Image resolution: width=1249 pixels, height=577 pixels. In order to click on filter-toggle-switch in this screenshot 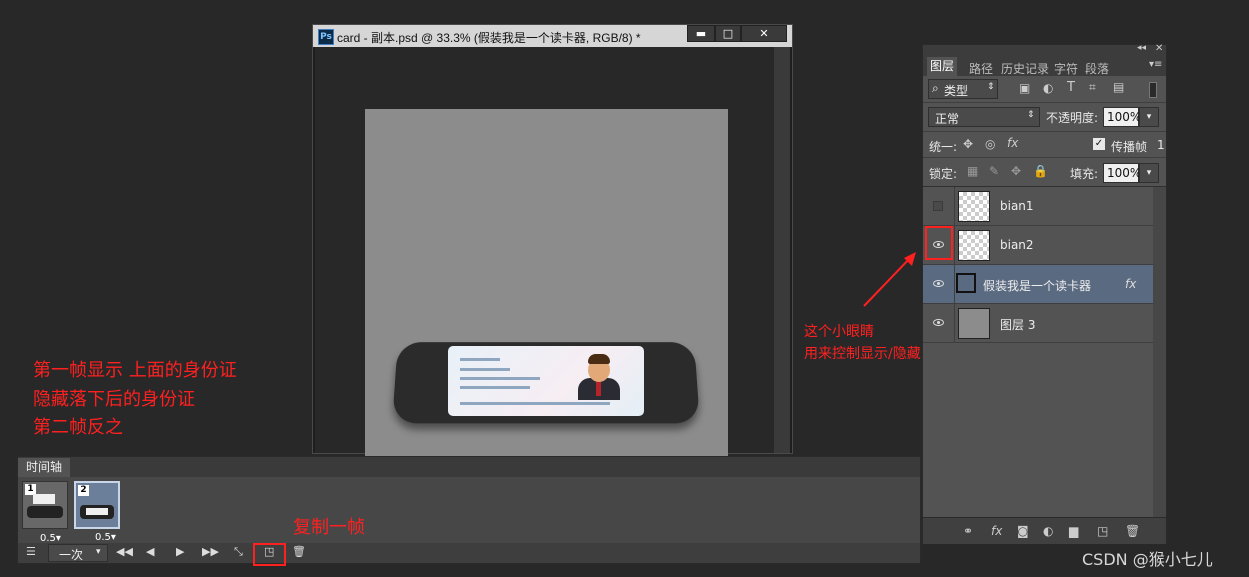, I will do `click(1153, 90)`.